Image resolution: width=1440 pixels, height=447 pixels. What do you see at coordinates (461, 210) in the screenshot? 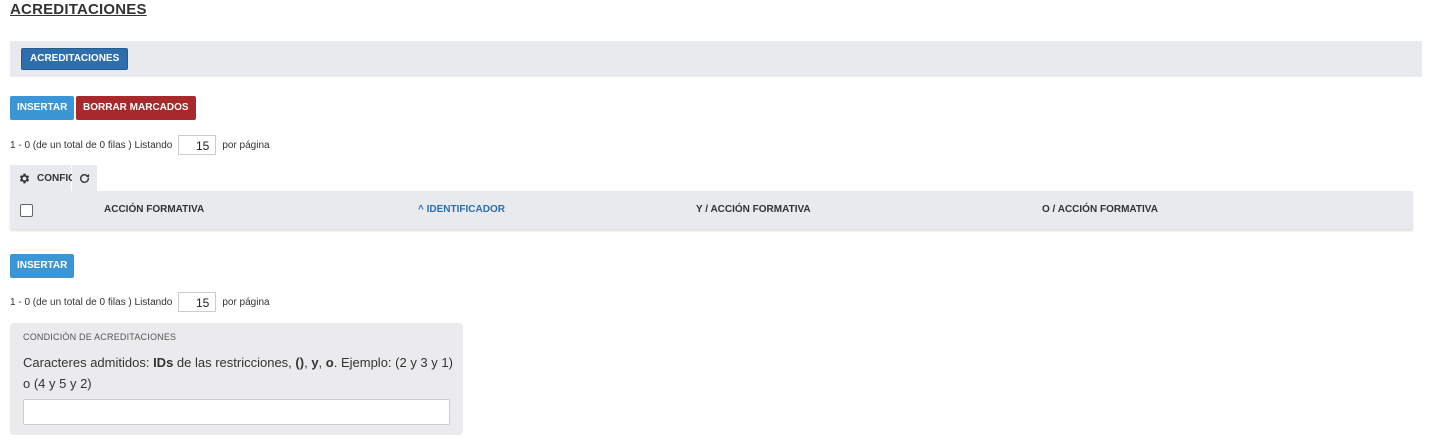
I see `column-identificador: ^ IDENTIFICADOR` at bounding box center [461, 210].